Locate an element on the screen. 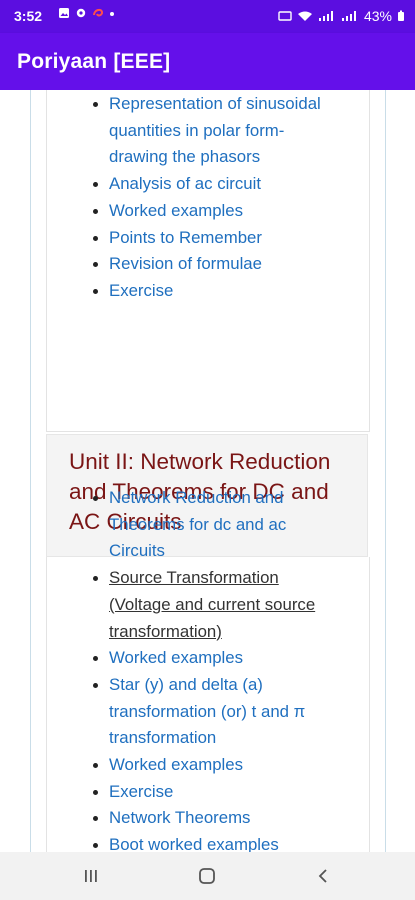 The height and width of the screenshot is (900, 415). list-item: Network Theorems is located at coordinates (198, 818).